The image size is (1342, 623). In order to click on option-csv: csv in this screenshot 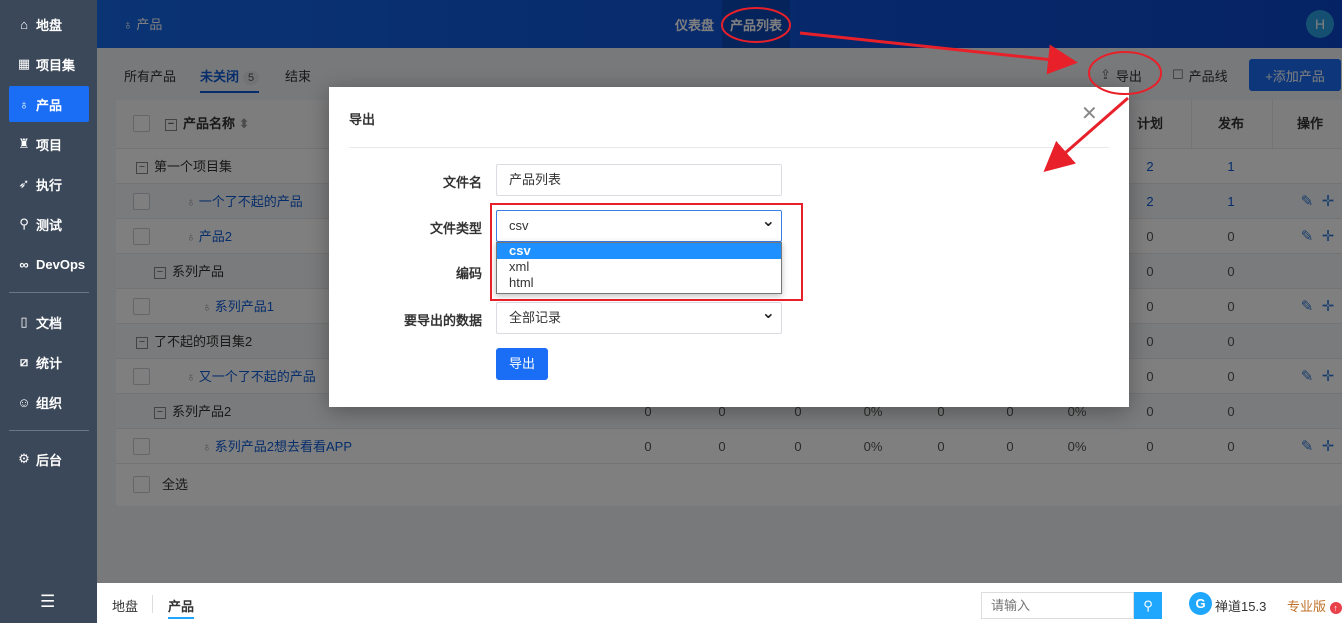, I will do `click(639, 251)`.